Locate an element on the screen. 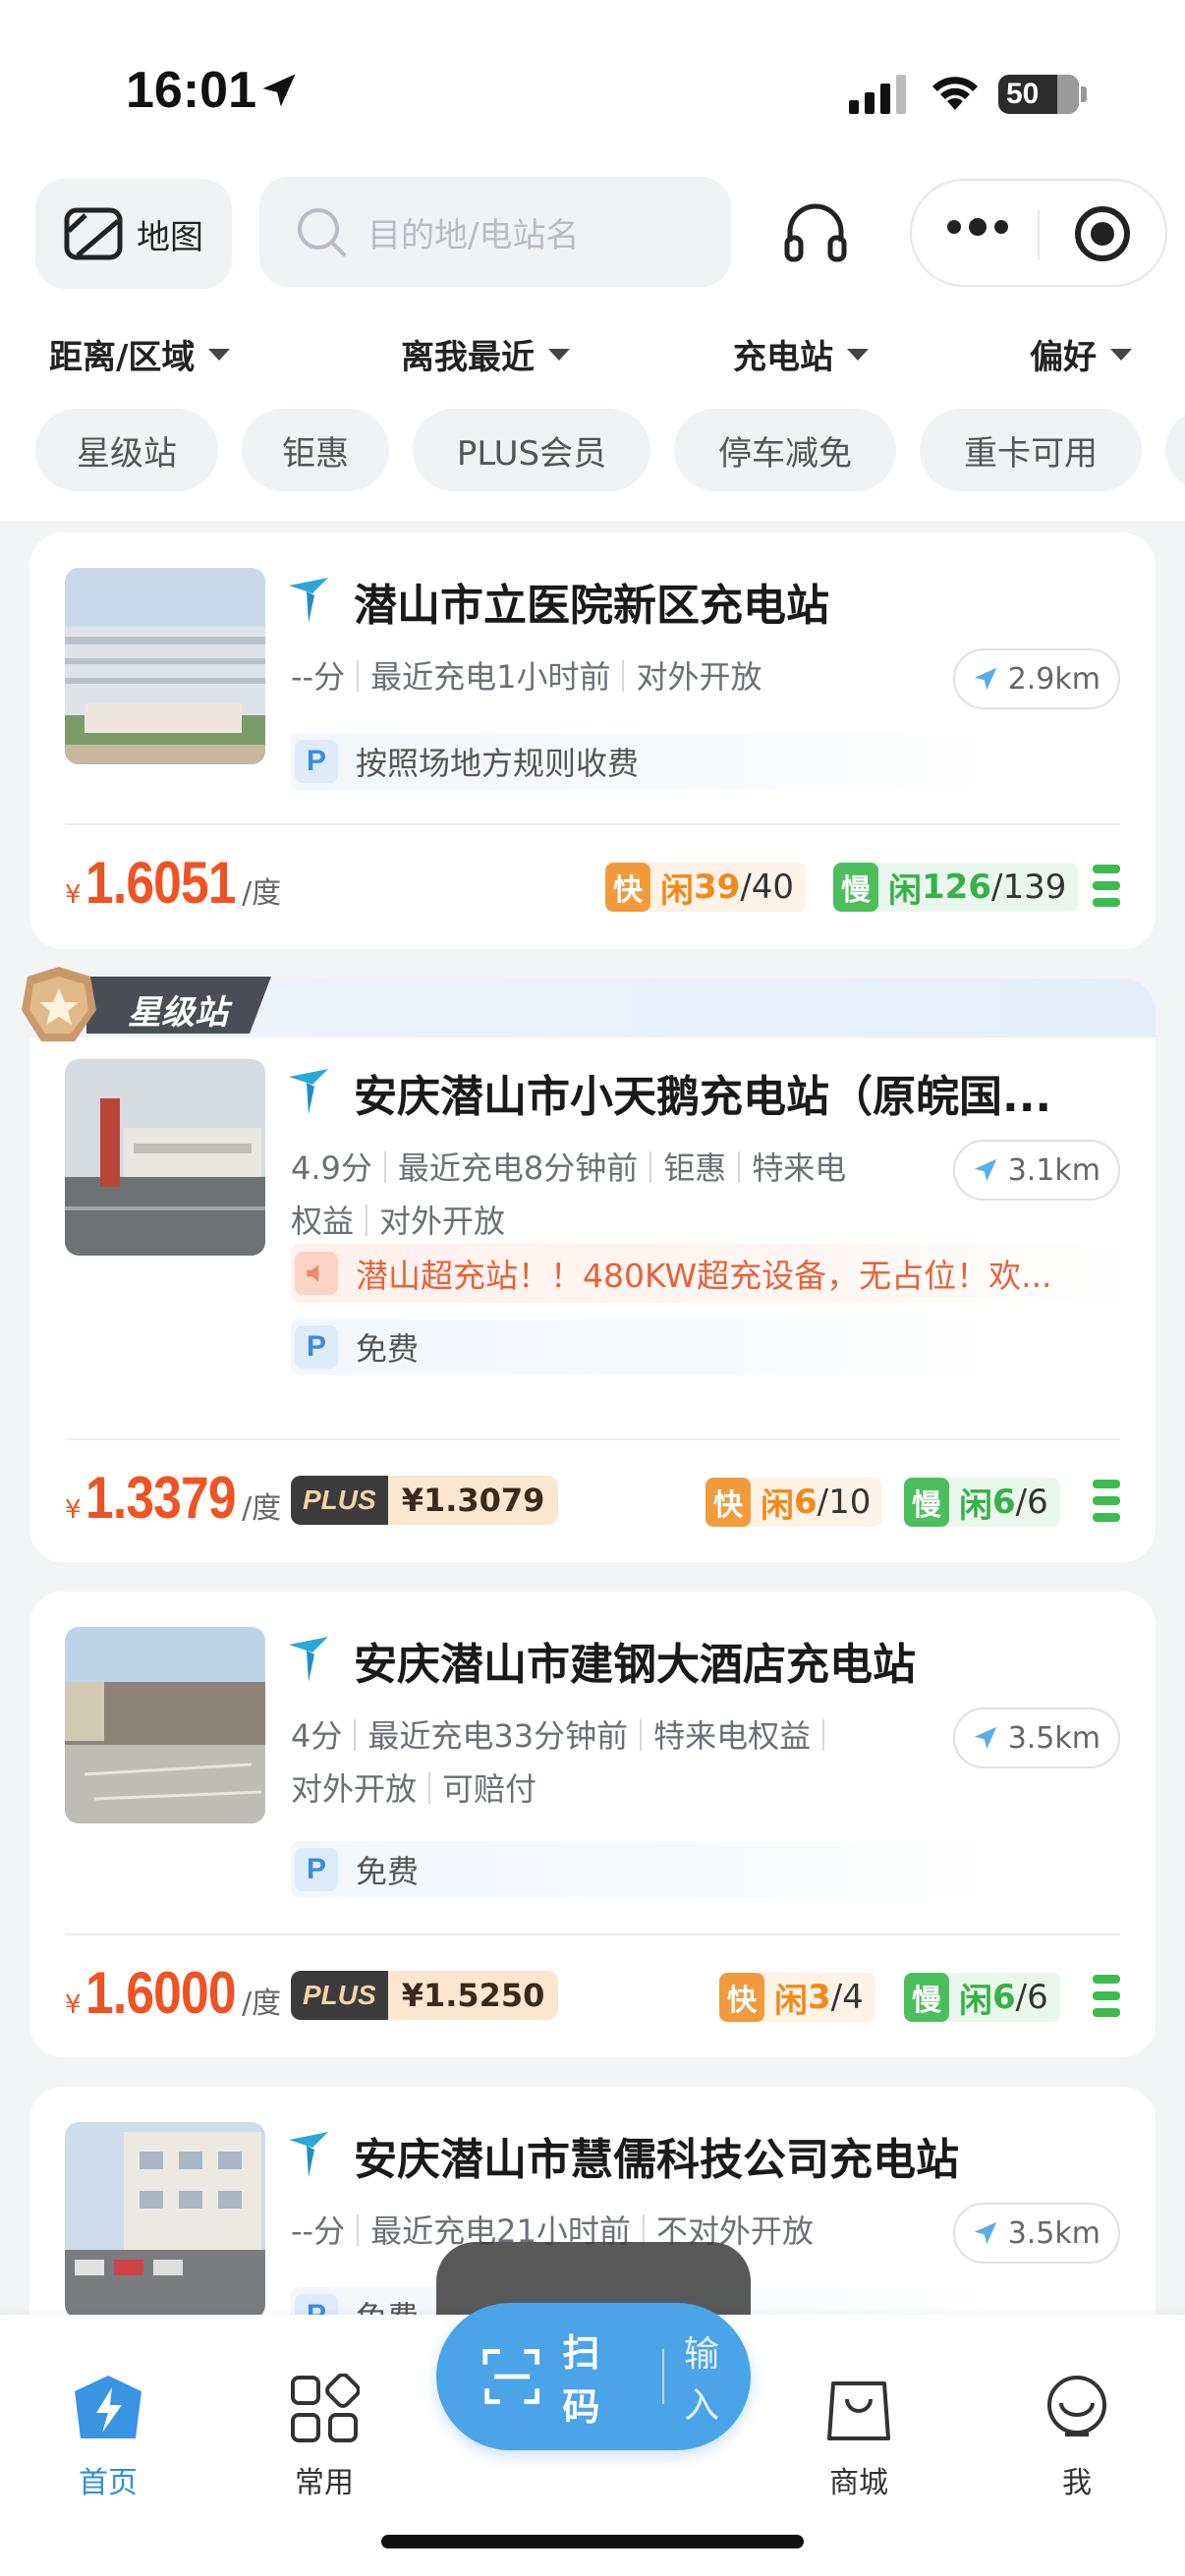  filter-nearest: 离我最近 is located at coordinates (486, 354).